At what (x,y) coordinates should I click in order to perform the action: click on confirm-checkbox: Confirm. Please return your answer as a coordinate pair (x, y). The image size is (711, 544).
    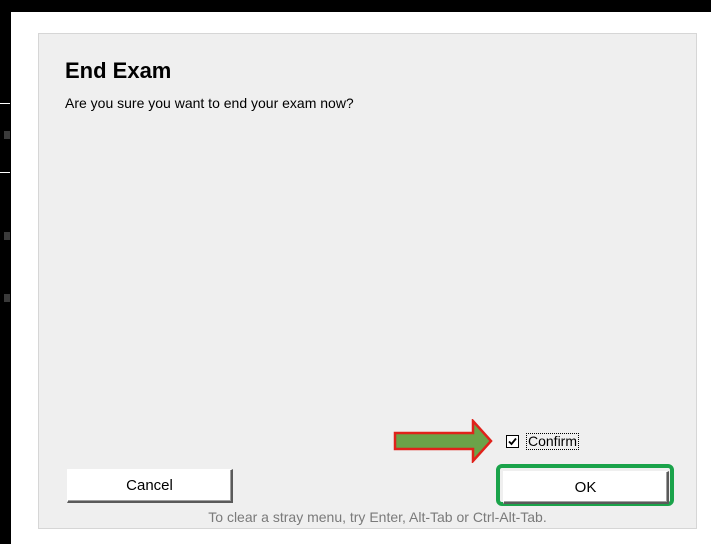
    Looking at the image, I should click on (543, 441).